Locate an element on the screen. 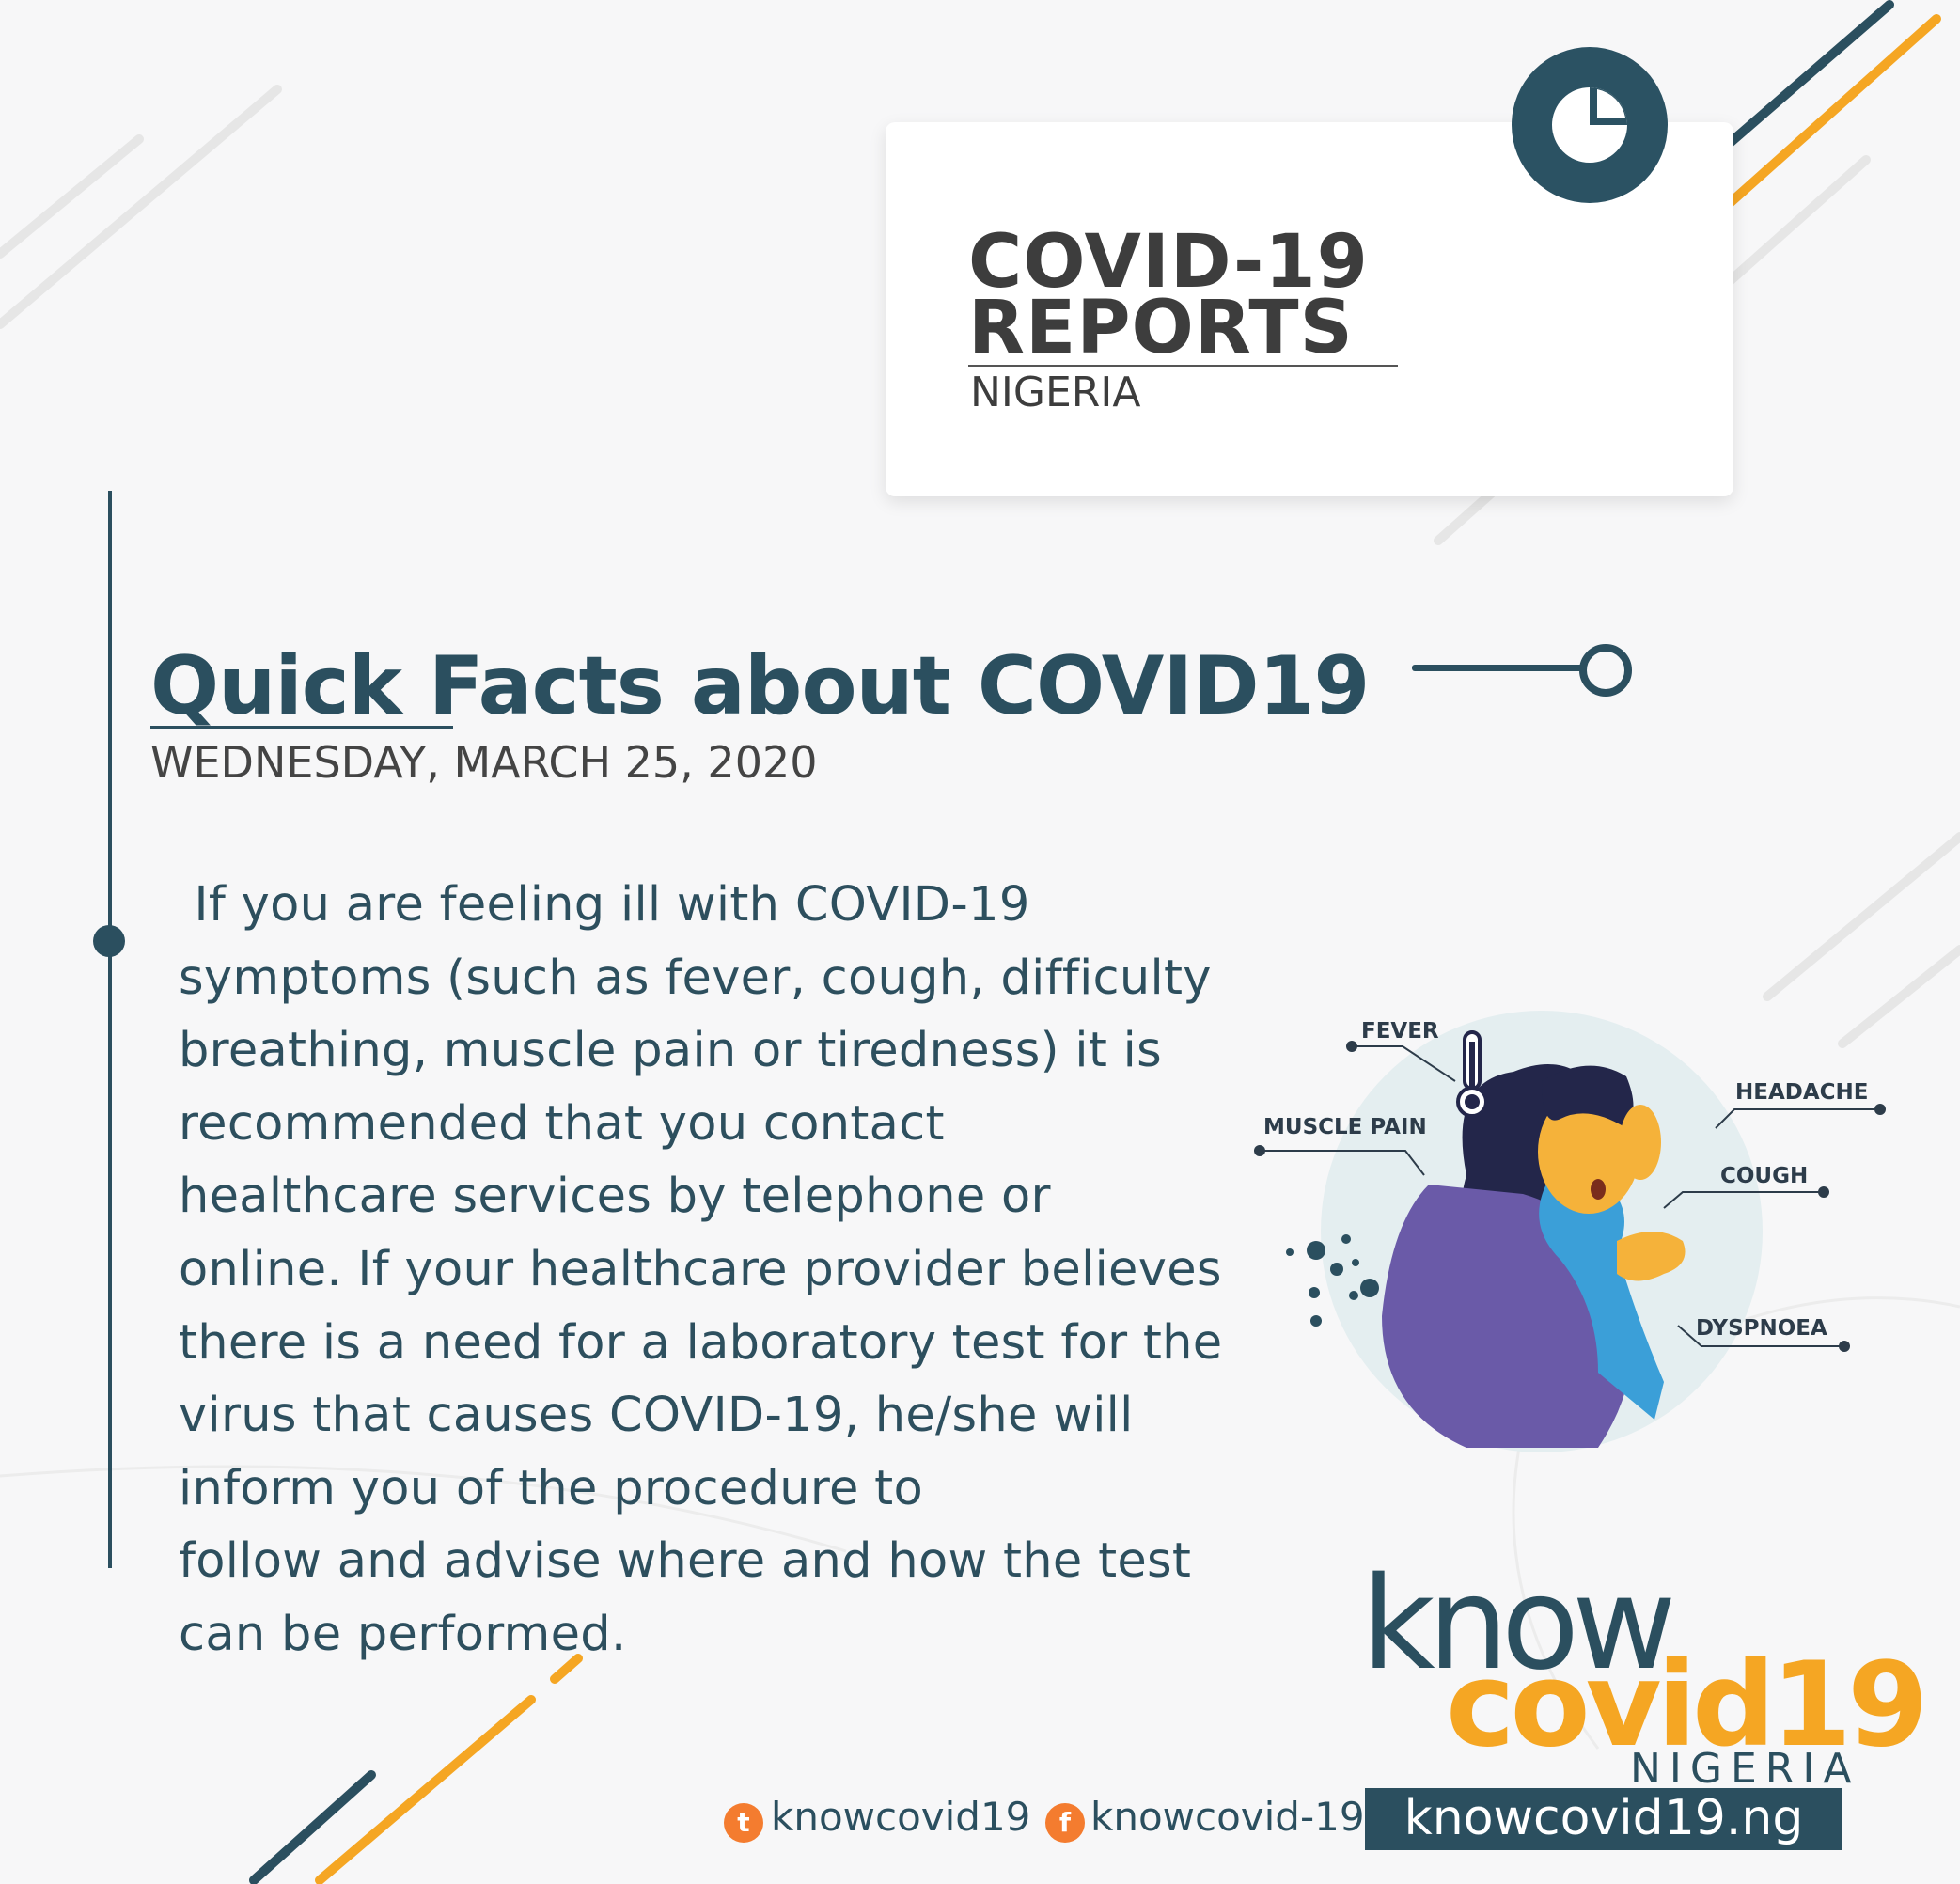 The height and width of the screenshot is (1884, 1960). symptom-label-fever: FEVER is located at coordinates (1400, 1031).